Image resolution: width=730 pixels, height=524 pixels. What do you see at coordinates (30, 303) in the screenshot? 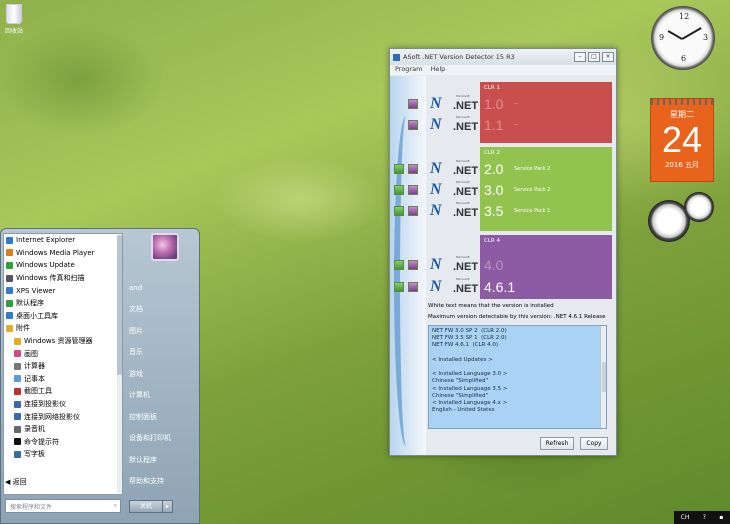
I see `program-label: 默认程序` at bounding box center [30, 303].